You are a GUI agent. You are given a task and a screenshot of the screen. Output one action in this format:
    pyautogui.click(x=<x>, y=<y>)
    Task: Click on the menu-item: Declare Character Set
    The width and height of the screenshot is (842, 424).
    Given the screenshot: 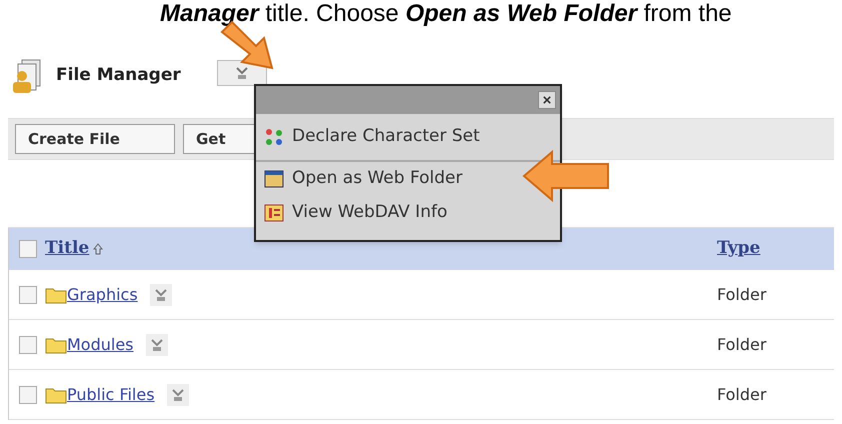 What is the action you would take?
    pyautogui.click(x=372, y=137)
    